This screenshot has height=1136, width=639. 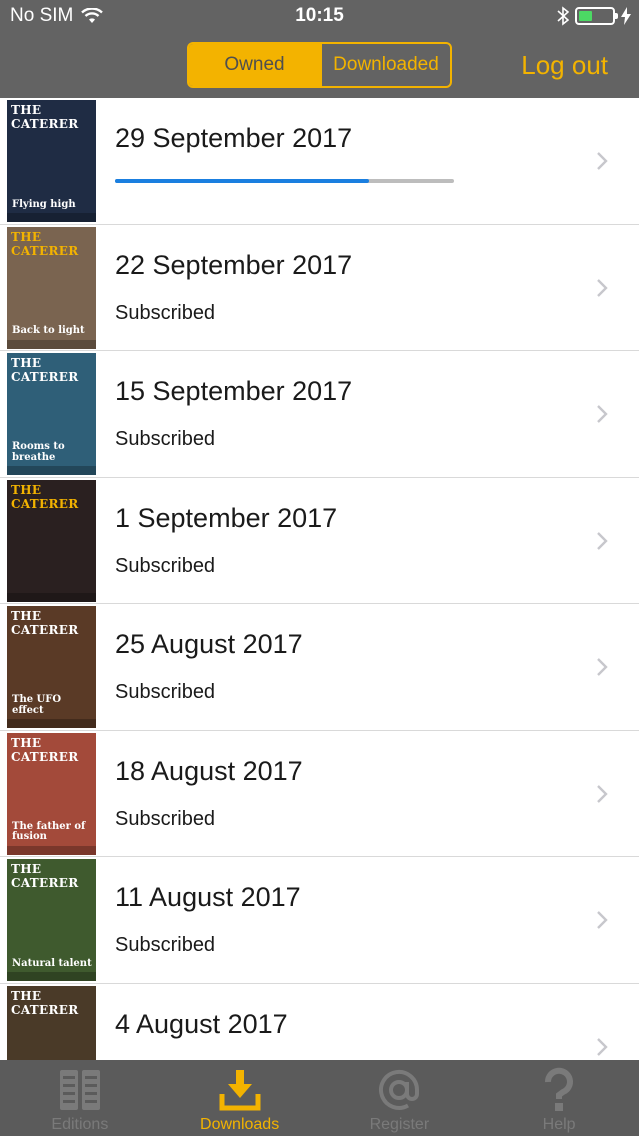 What do you see at coordinates (559, 1124) in the screenshot?
I see `tab-label: Help` at bounding box center [559, 1124].